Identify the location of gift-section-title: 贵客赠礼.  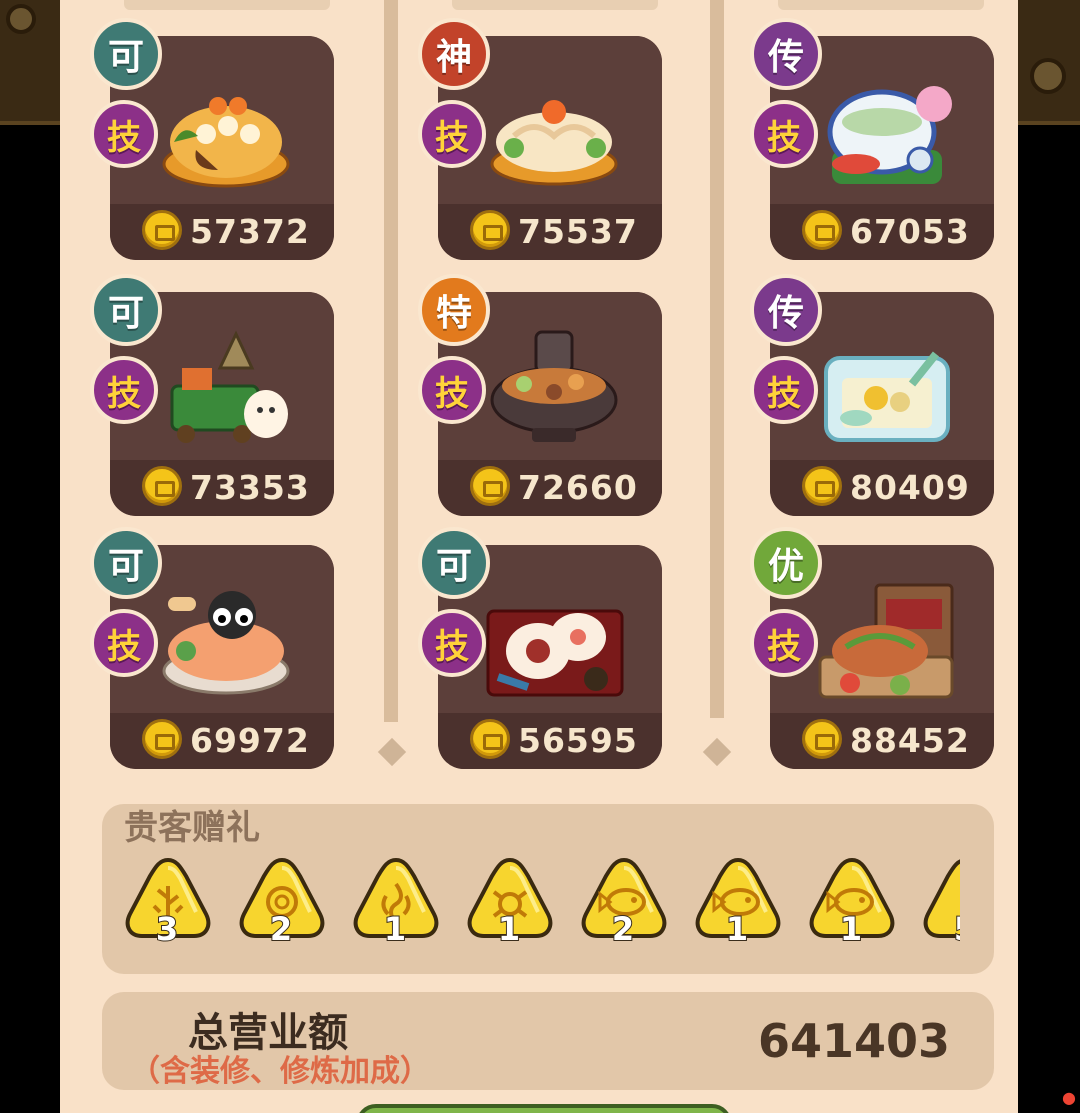
(192, 828).